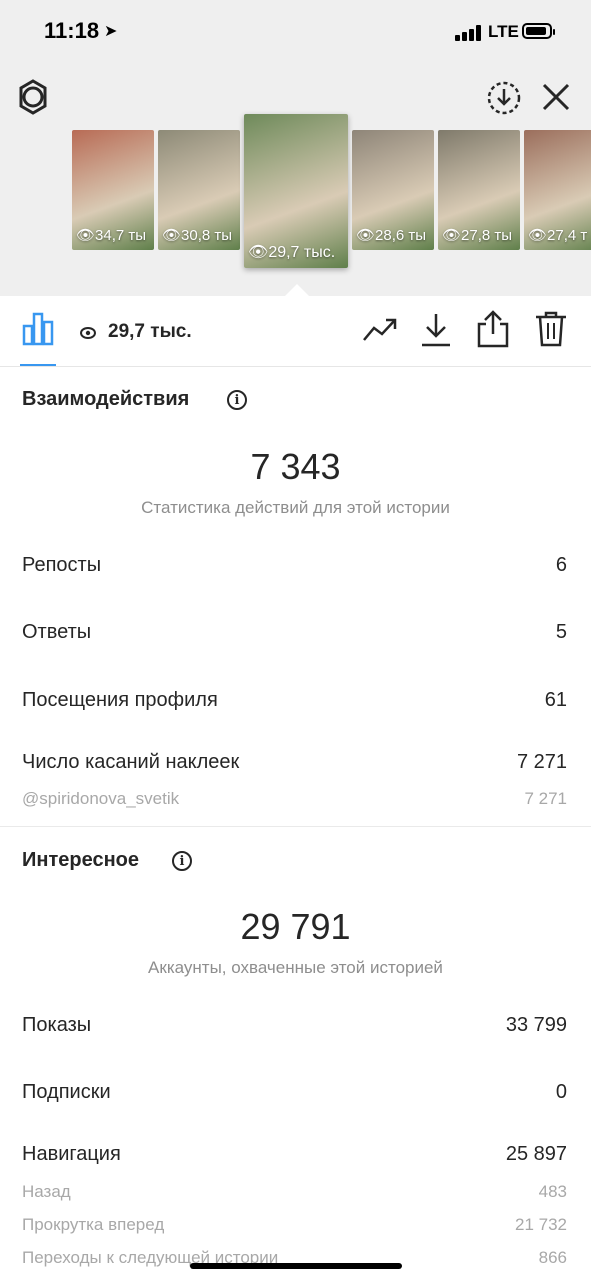  What do you see at coordinates (295, 331) in the screenshot?
I see `story-toolbar: 29,7 тыс.` at bounding box center [295, 331].